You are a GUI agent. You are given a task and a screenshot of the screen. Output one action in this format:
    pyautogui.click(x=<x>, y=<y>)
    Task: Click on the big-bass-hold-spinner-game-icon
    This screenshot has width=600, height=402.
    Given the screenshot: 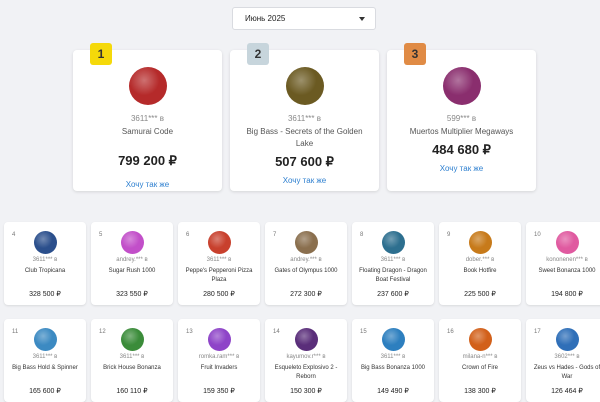 What is the action you would take?
    pyautogui.click(x=45, y=339)
    